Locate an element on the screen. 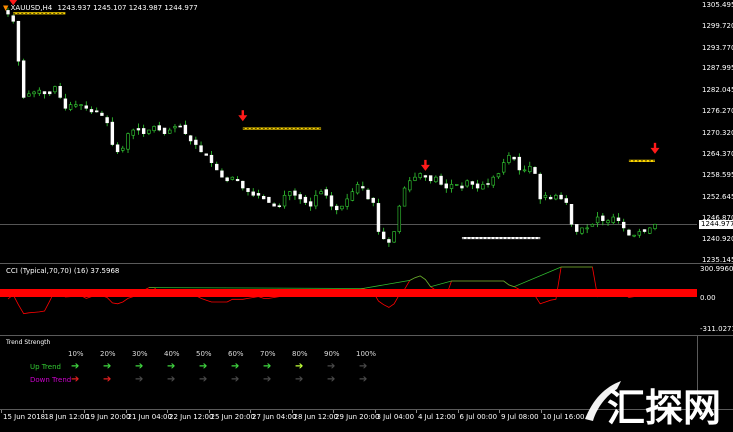 The width and height of the screenshot is (733, 432). price-tick-label: 1282.045 is located at coordinates (717, 90).